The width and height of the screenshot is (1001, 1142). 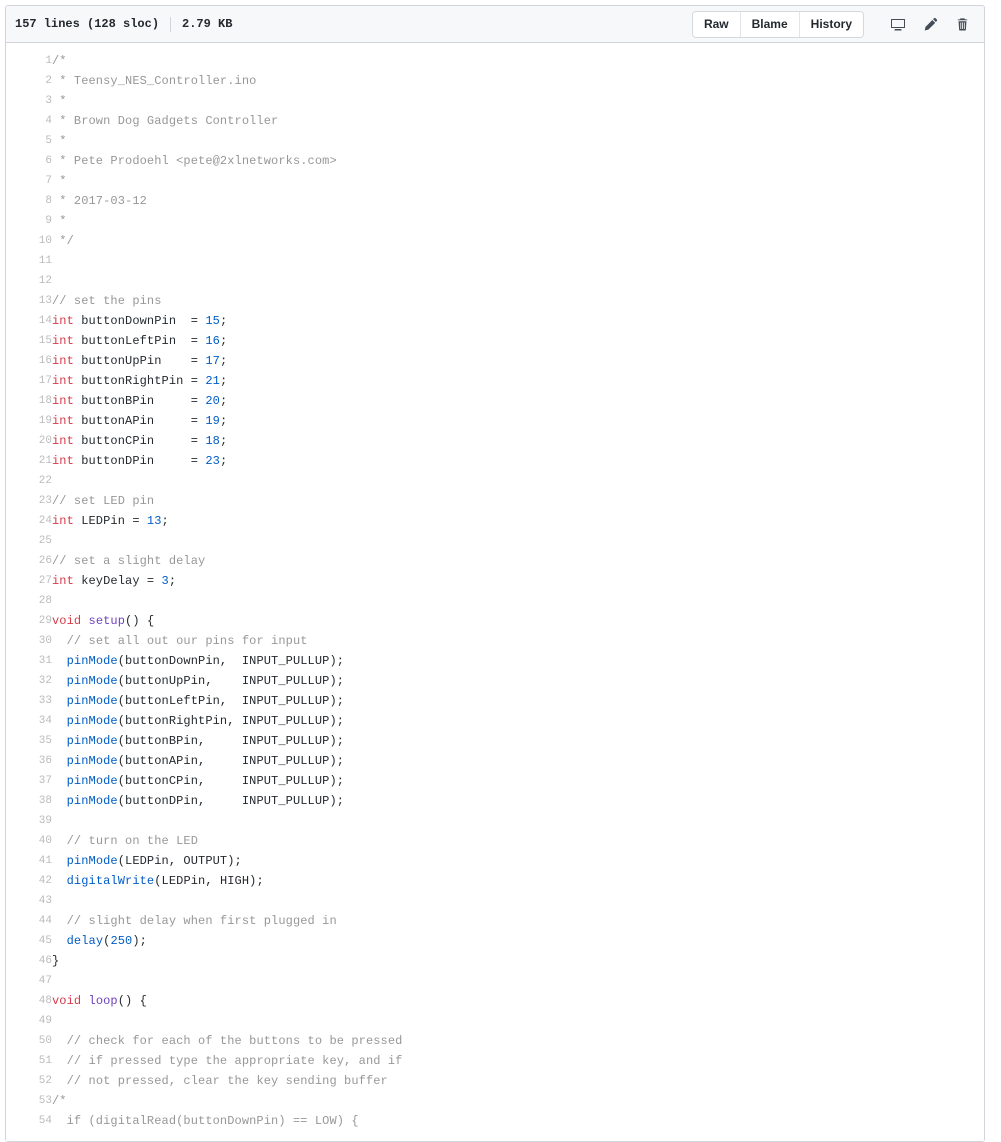 What do you see at coordinates (231, 761) in the screenshot?
I see `code-token-p: (buttonAPin, INPUT_PULLUP);` at bounding box center [231, 761].